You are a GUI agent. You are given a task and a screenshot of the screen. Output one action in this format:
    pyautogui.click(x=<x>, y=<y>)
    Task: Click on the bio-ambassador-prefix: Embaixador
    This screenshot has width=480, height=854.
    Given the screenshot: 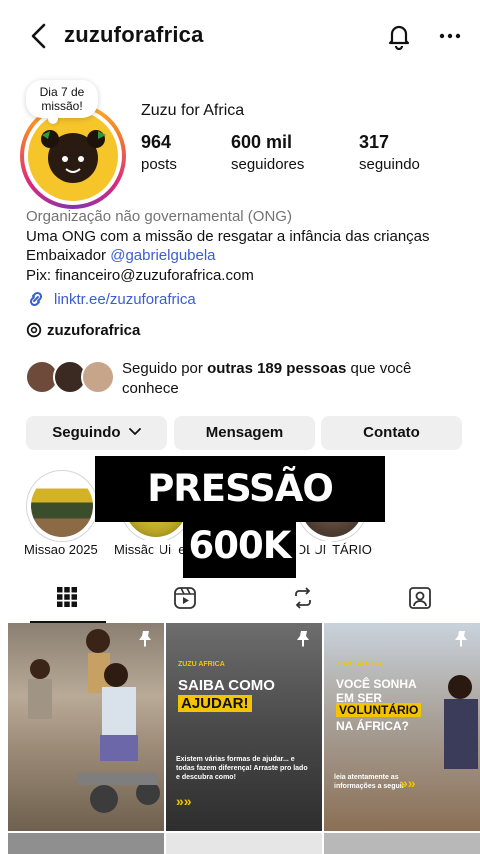 What is the action you would take?
    pyautogui.click(x=68, y=255)
    